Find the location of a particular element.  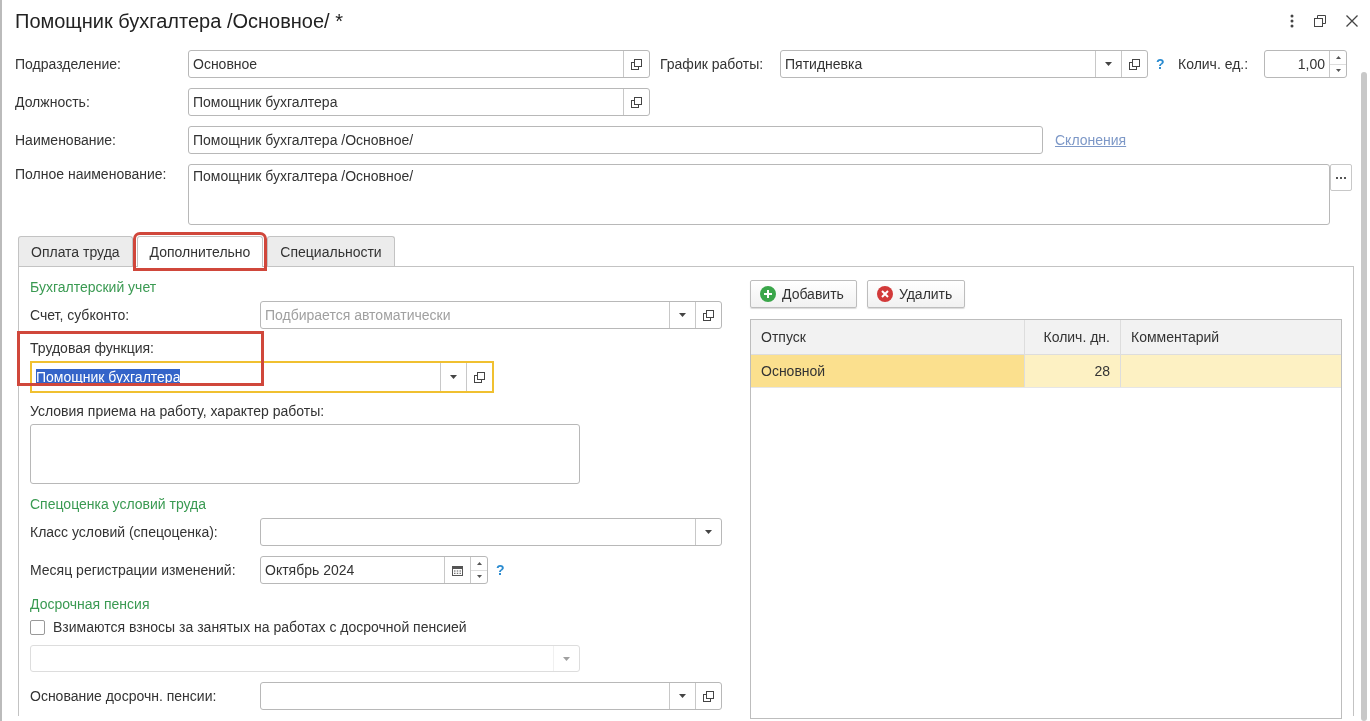

field-label: Условия приема на работу, характер работы: is located at coordinates (178, 411).